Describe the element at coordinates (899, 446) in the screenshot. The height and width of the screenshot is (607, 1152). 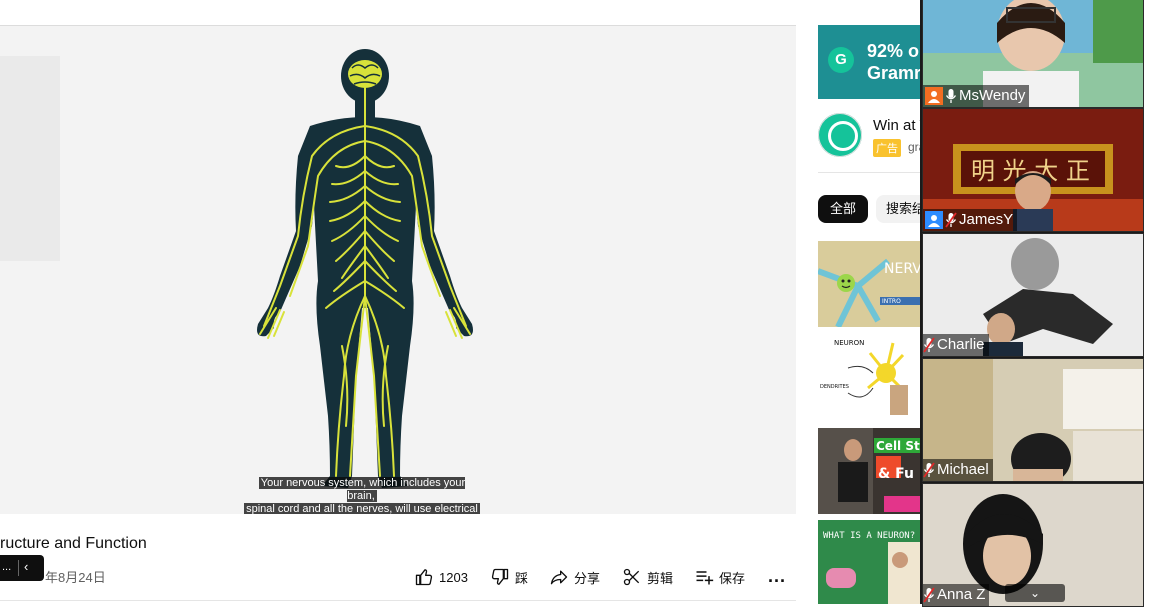
I see `thumbnail-caption: Cell Str` at that location.